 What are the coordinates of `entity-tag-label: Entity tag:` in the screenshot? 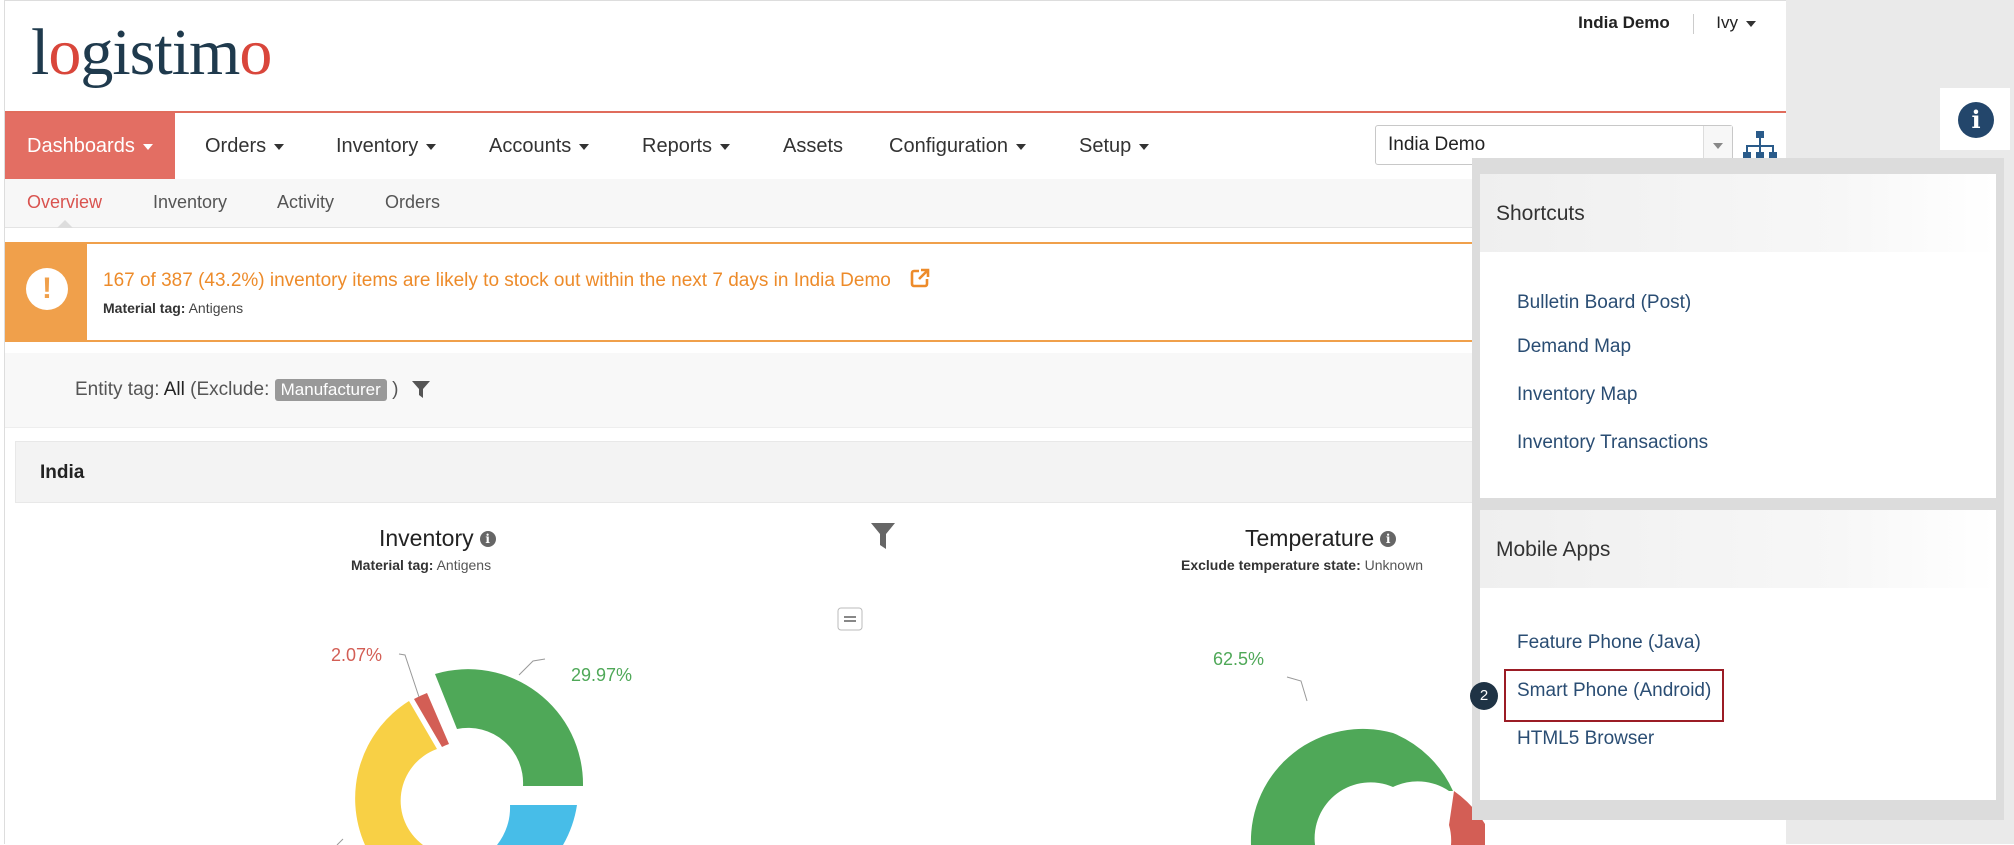 It's located at (117, 389).